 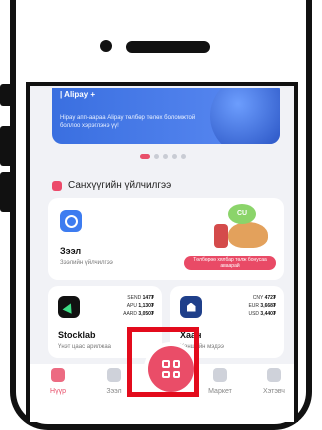 I want to click on carousel-indicator, so click(x=163, y=156).